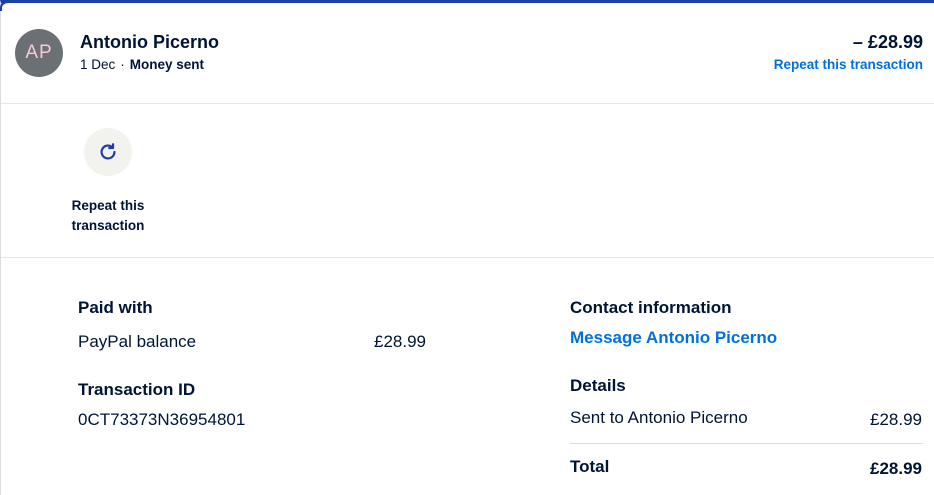 This screenshot has width=934, height=495. Describe the element at coordinates (590, 466) in the screenshot. I see `total-label: Total` at that location.